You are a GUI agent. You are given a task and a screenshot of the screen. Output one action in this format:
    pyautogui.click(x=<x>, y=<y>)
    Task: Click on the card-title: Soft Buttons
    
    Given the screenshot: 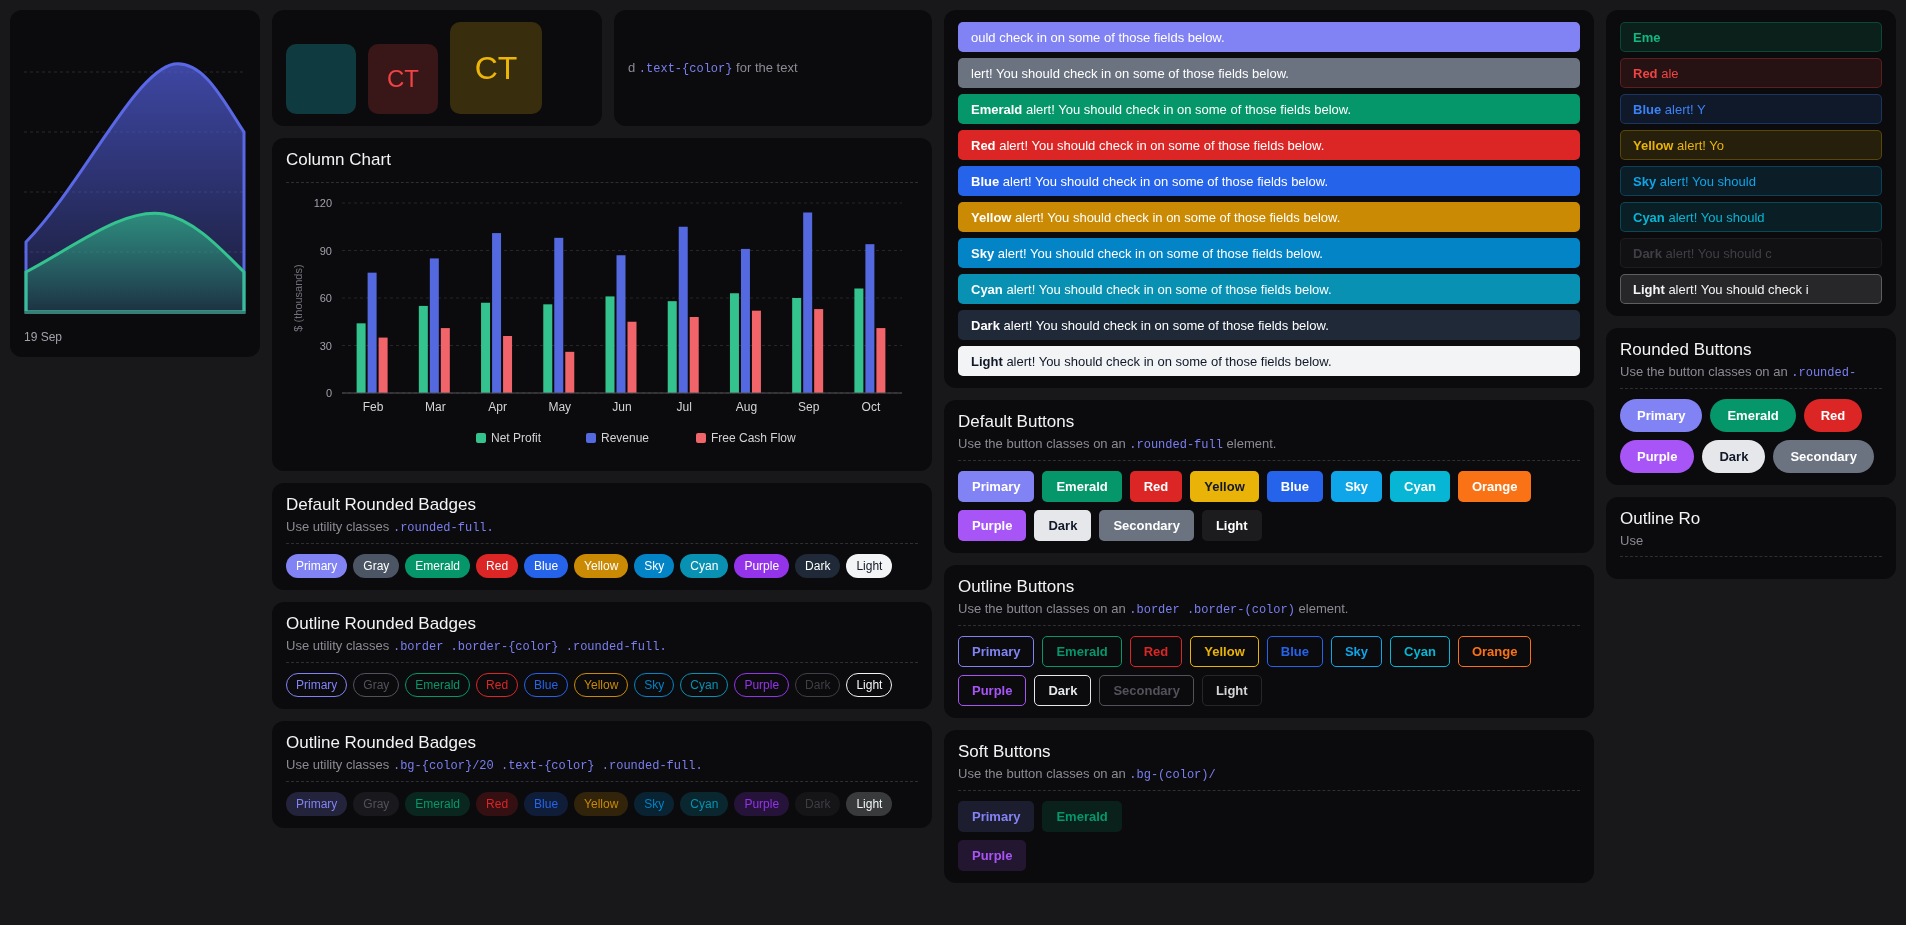 What is the action you would take?
    pyautogui.click(x=1005, y=752)
    